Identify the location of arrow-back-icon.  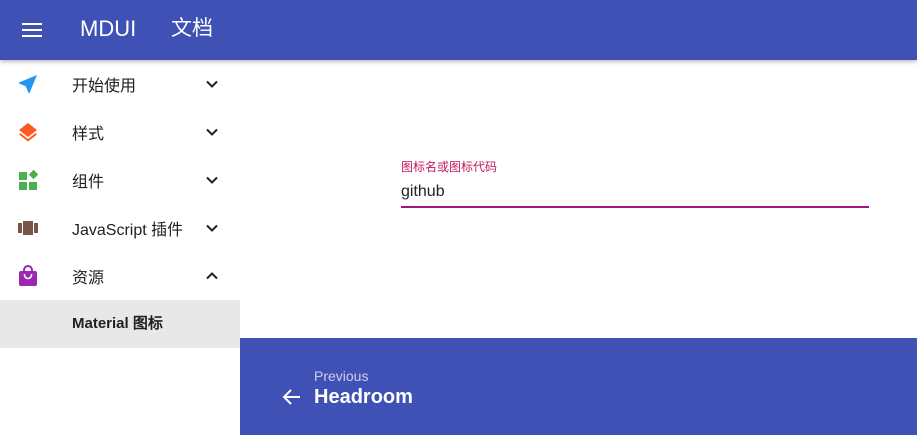
(291, 397).